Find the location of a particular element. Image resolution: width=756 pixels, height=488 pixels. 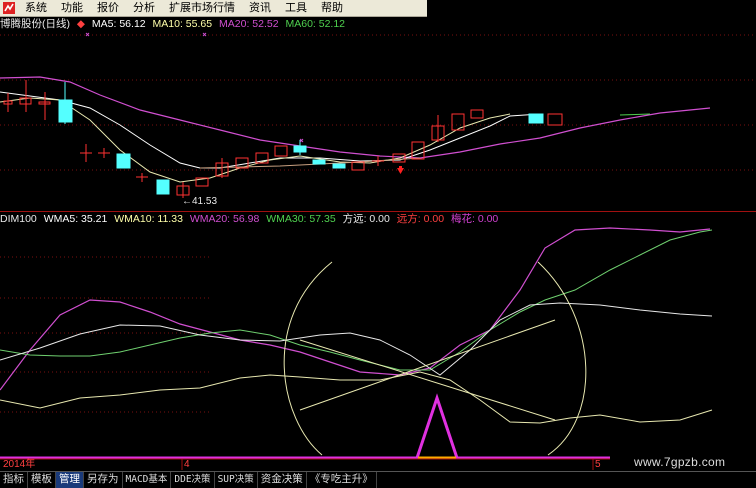

watermark-text: www.7gpzb.com is located at coordinates (680, 462).